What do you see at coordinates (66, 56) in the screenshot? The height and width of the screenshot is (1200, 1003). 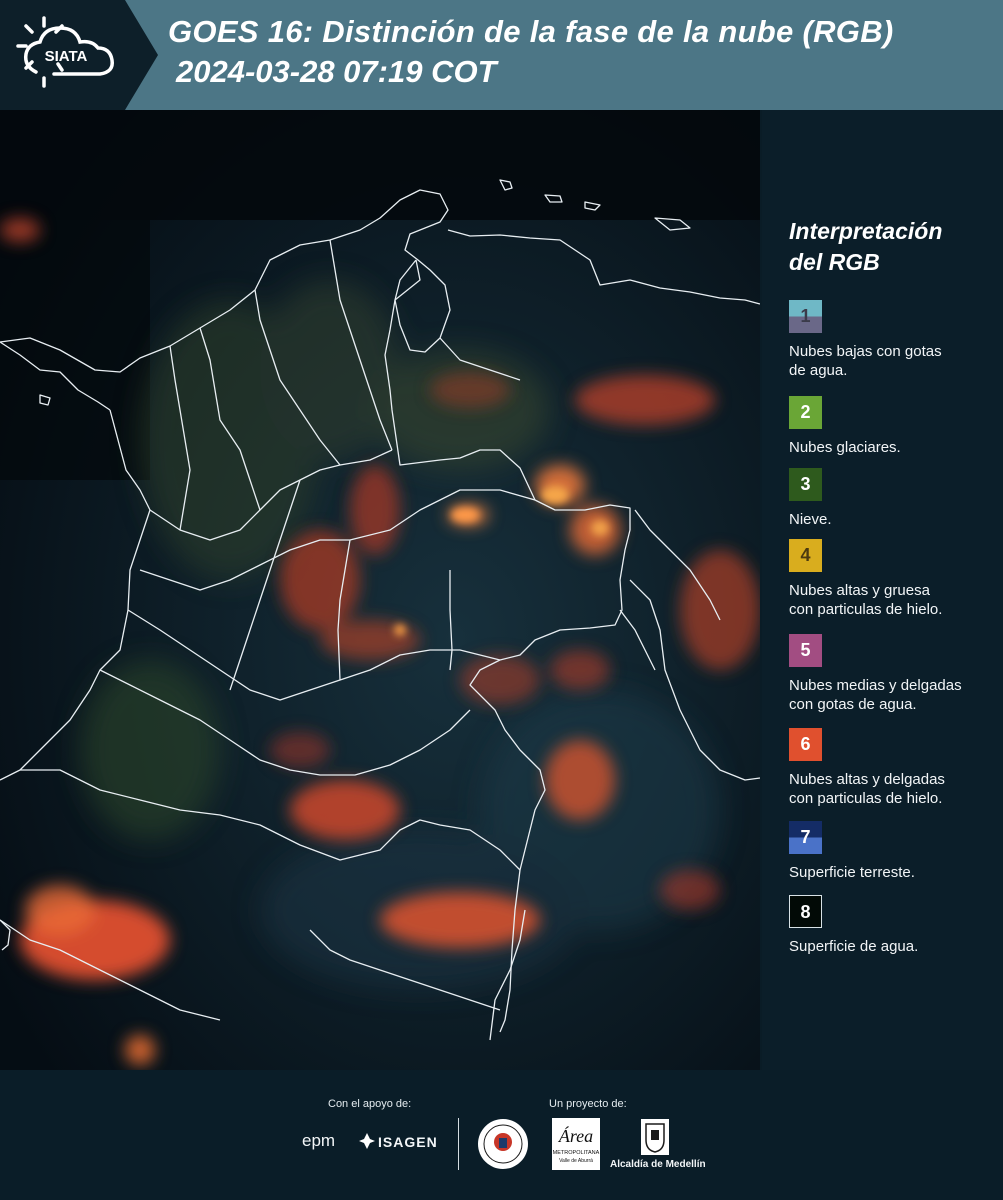 I see `svg-text: SIATA` at bounding box center [66, 56].